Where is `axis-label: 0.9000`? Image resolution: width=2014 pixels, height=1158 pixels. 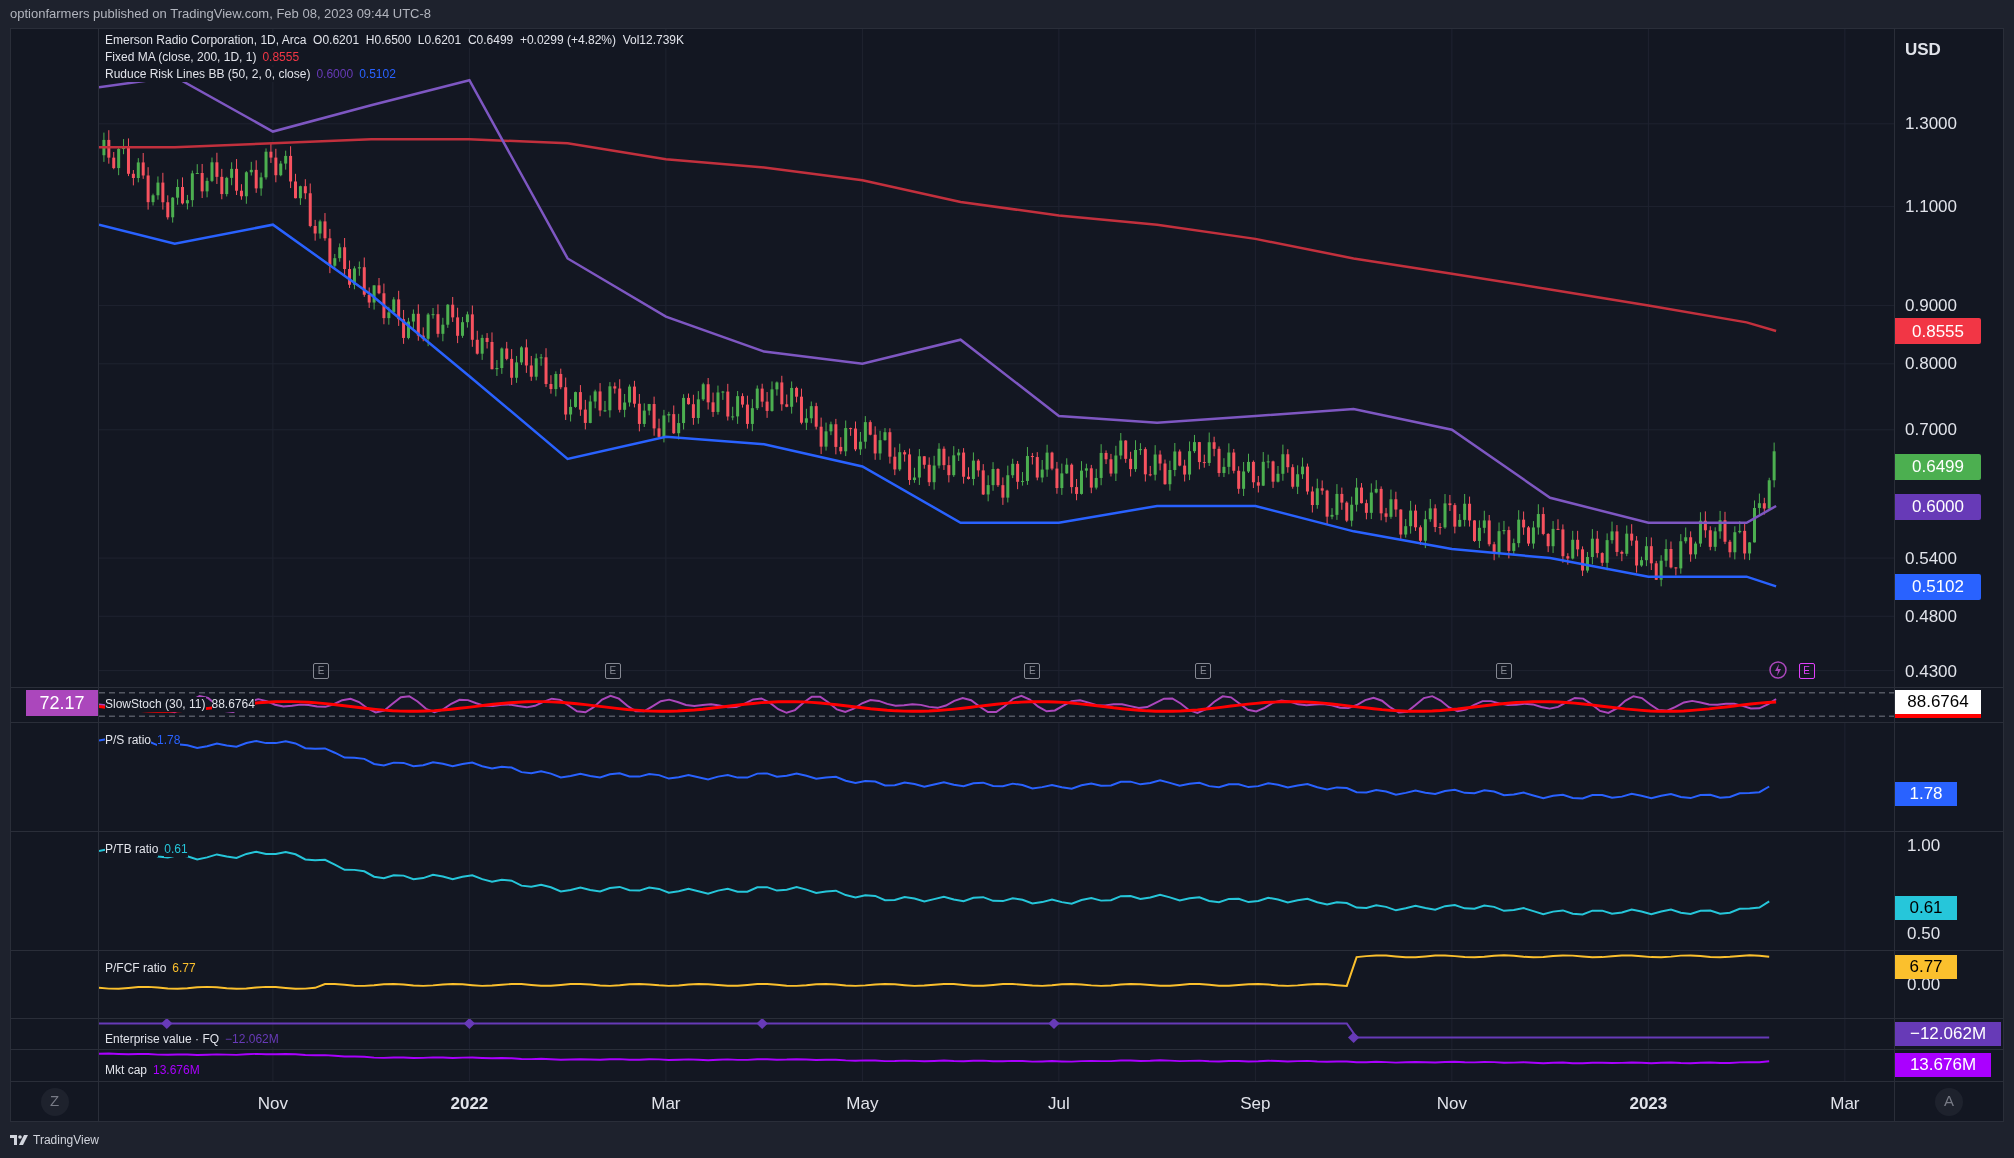
axis-label: 0.9000 is located at coordinates (1931, 306).